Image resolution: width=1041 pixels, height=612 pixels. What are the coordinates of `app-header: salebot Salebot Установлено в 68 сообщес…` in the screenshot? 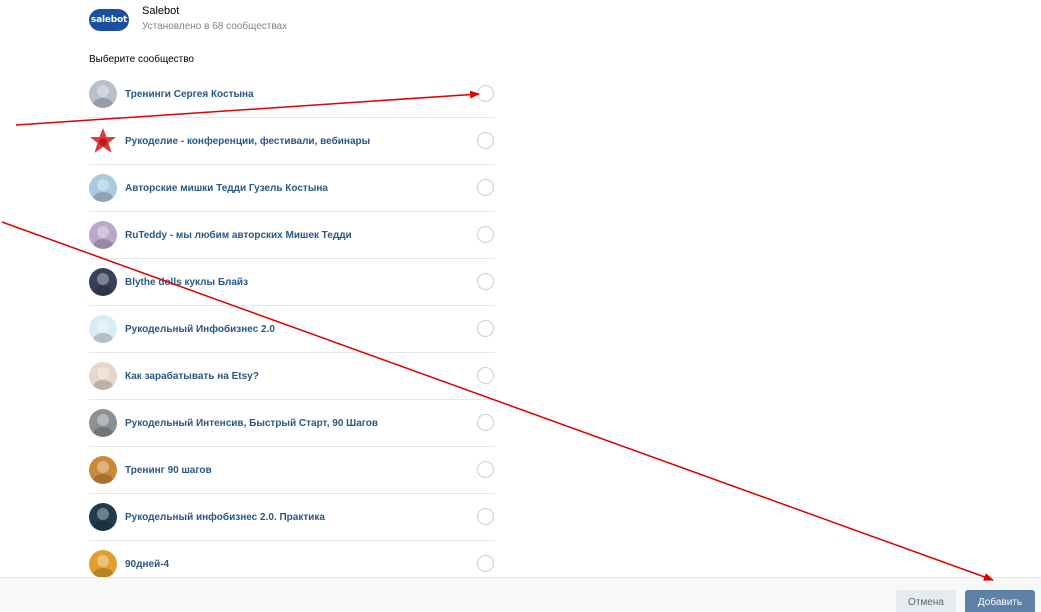 It's located at (188, 19).